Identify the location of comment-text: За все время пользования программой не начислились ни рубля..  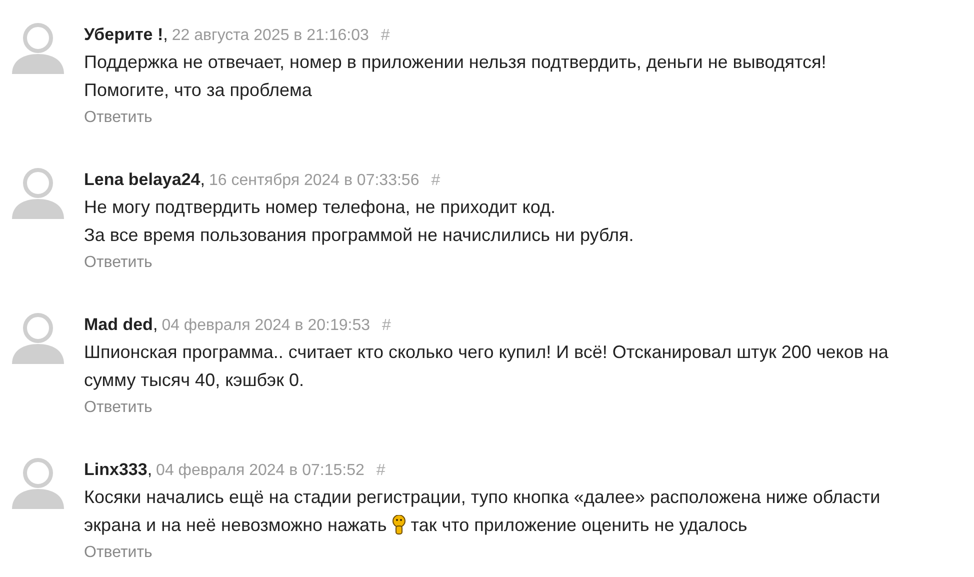
(359, 235).